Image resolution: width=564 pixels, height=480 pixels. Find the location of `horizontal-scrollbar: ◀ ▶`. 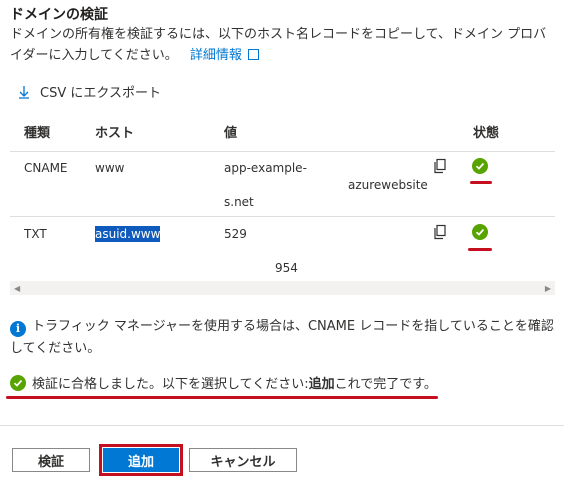

horizontal-scrollbar: ◀ ▶ is located at coordinates (282, 288).